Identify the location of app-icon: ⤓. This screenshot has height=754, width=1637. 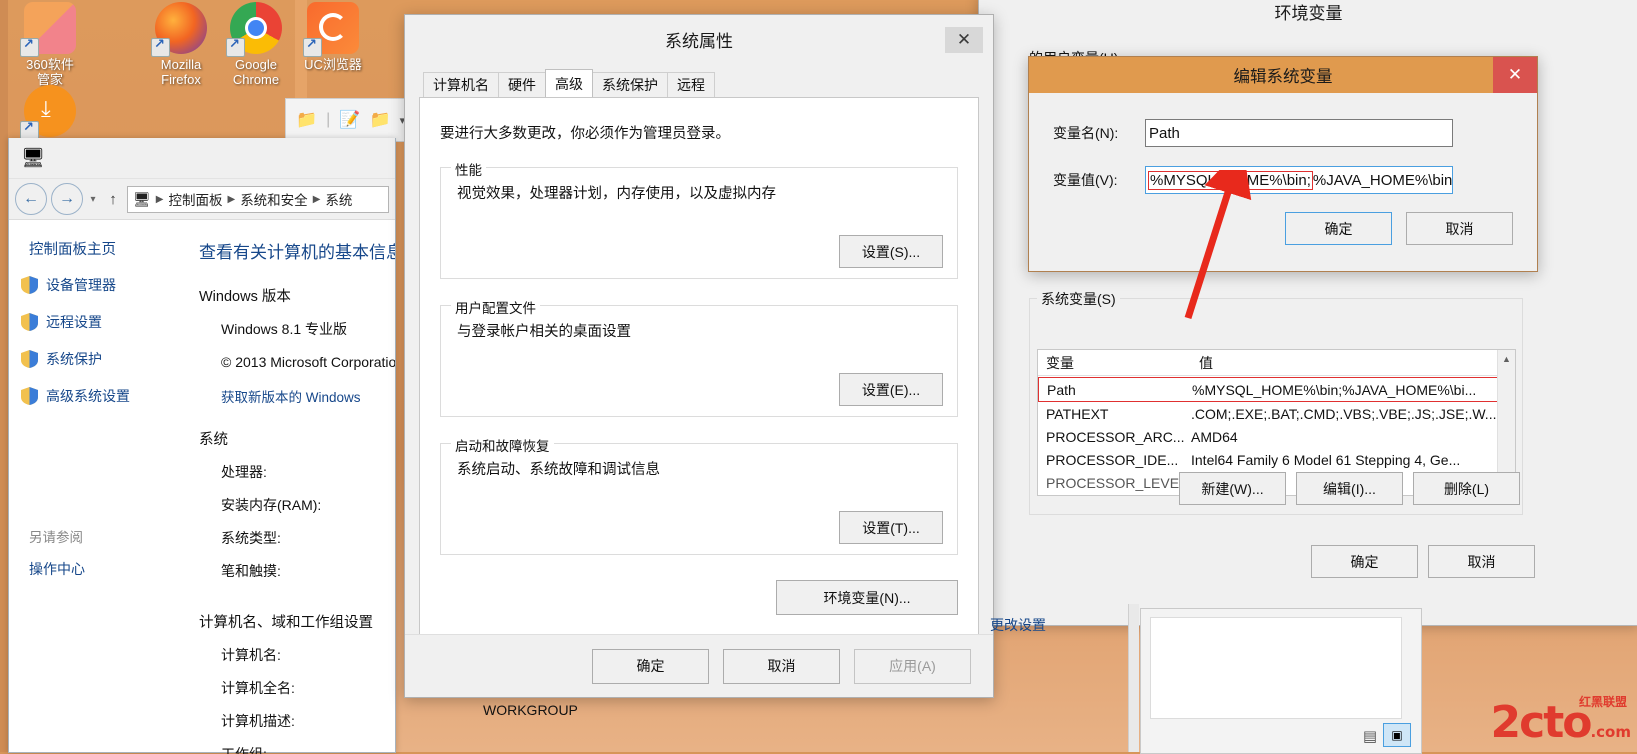
(48, 112).